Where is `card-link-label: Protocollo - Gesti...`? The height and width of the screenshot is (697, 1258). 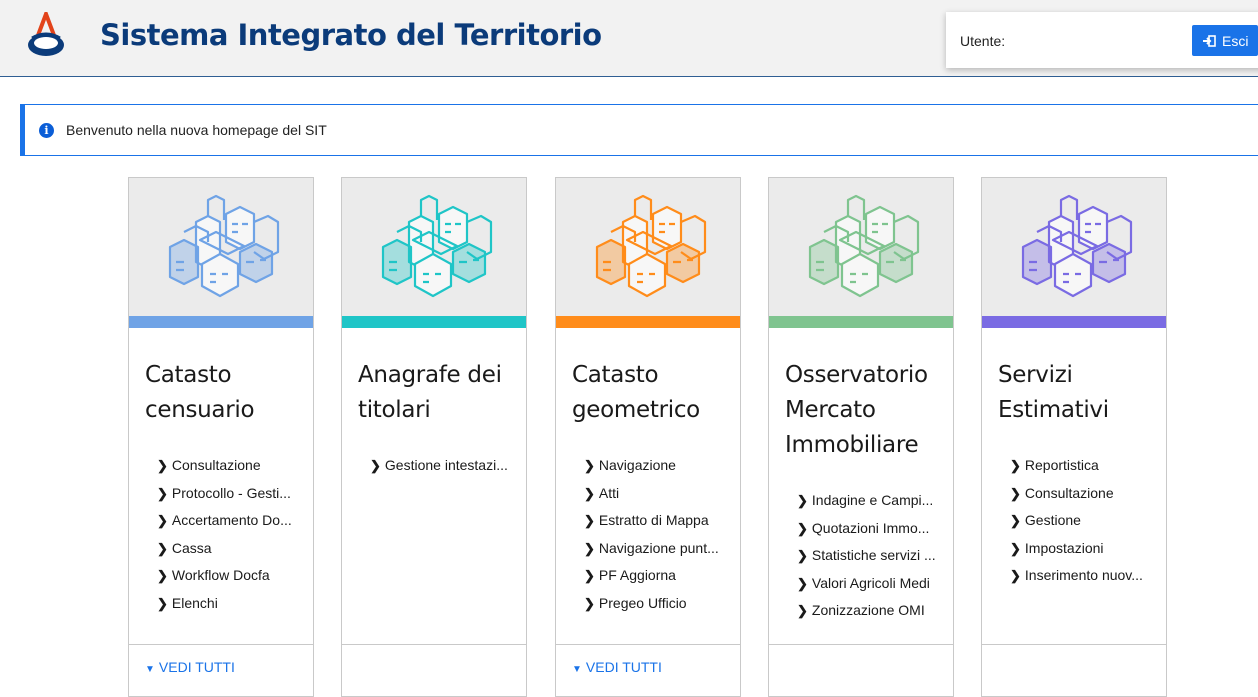 card-link-label: Protocollo - Gesti... is located at coordinates (231, 492).